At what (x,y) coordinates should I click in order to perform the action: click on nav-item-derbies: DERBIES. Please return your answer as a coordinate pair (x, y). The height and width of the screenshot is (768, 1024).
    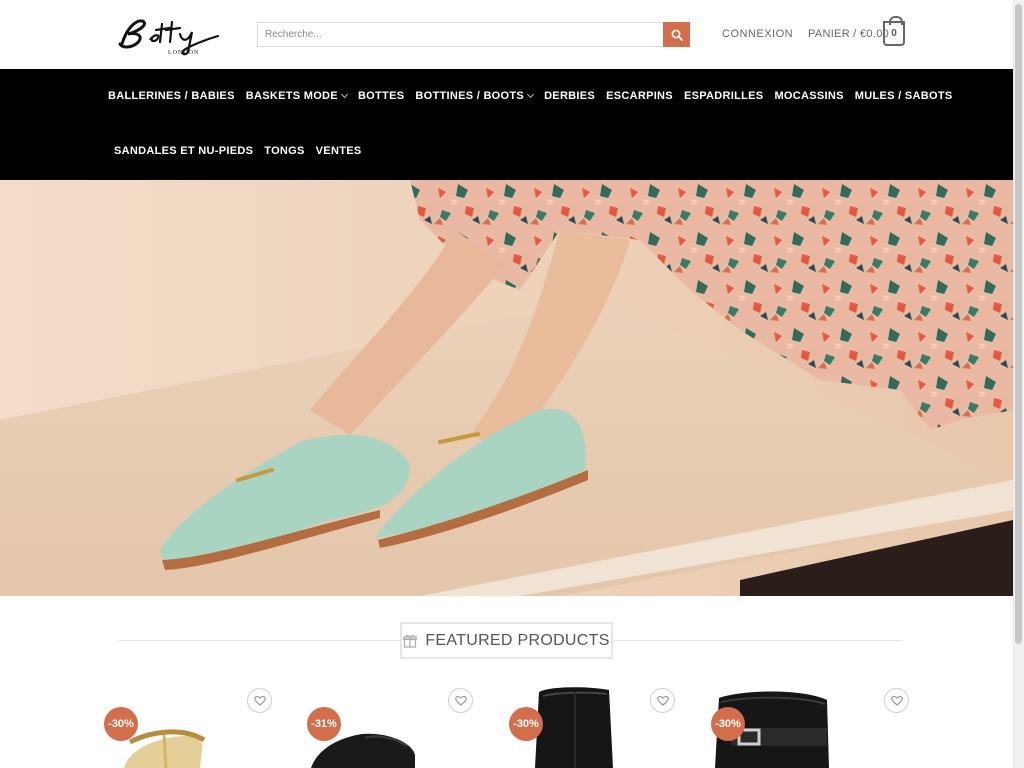
    Looking at the image, I should click on (569, 96).